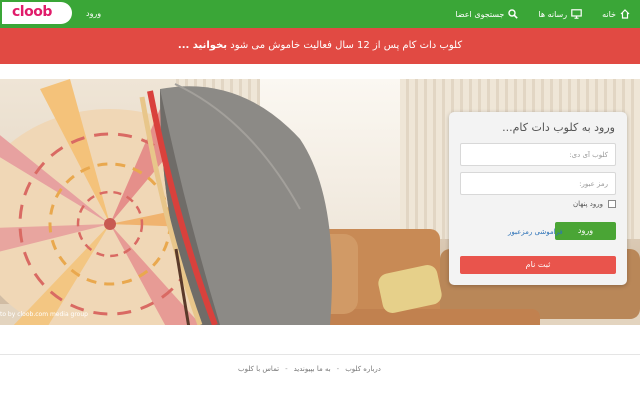 The height and width of the screenshot is (400, 640). I want to click on monitor-icon, so click(576, 14).